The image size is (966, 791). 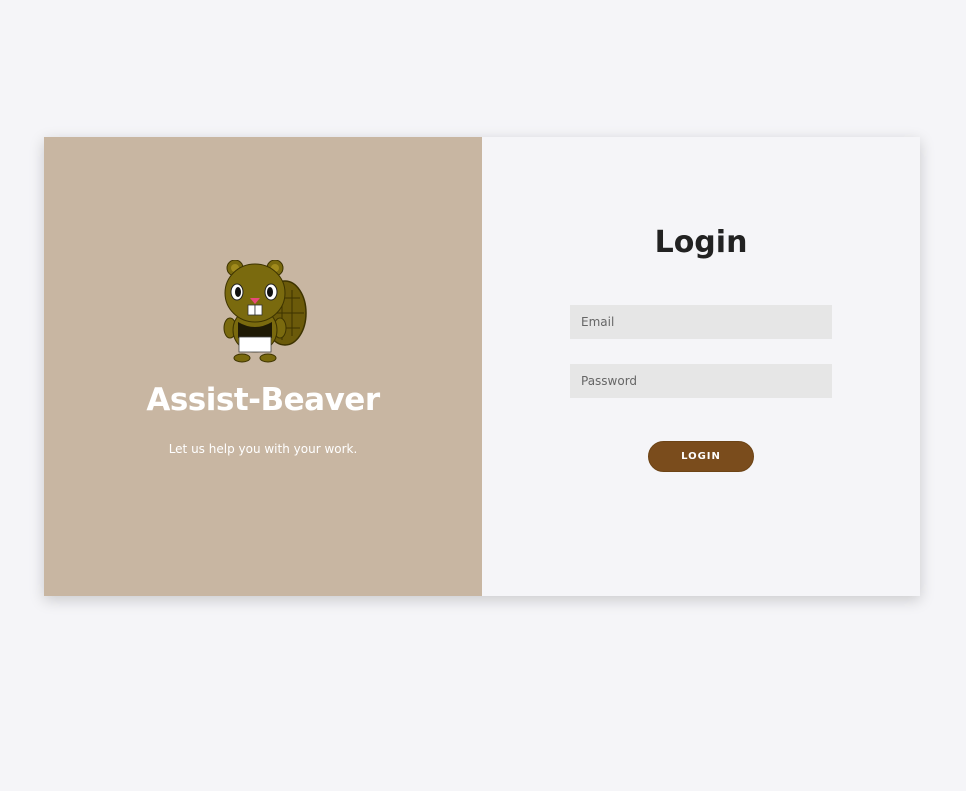 I want to click on password-field, so click(x=701, y=381).